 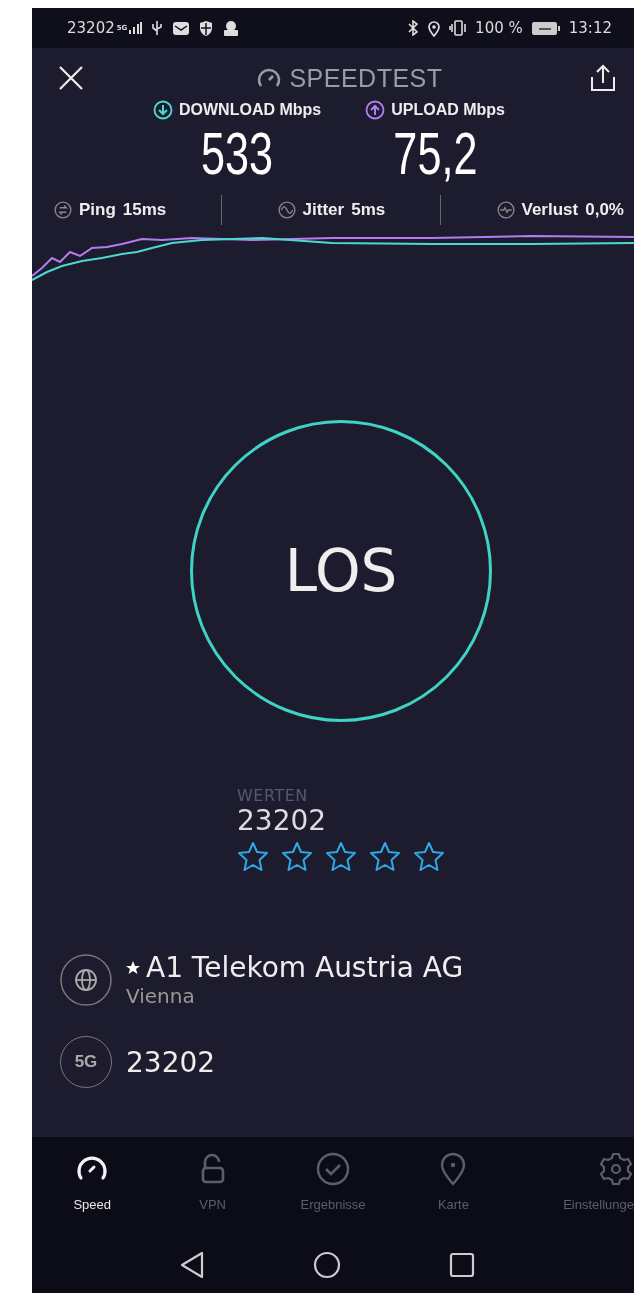 What do you see at coordinates (181, 28) in the screenshot?
I see `mail-icon` at bounding box center [181, 28].